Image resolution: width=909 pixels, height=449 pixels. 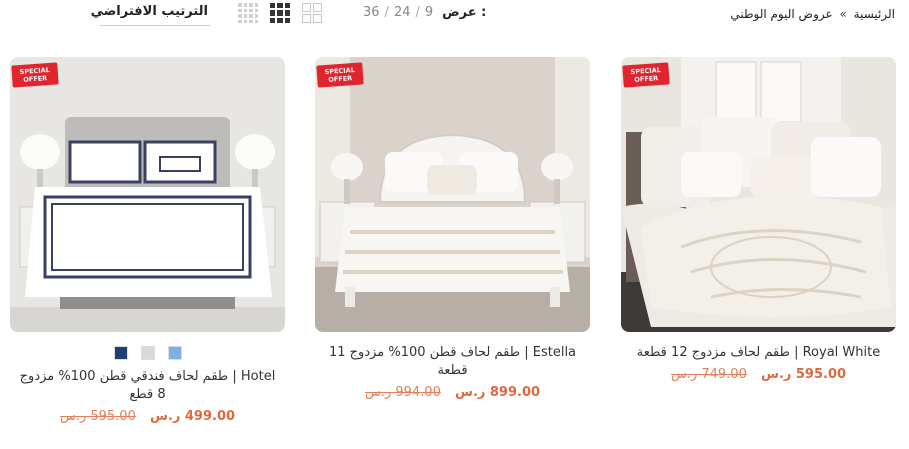 What do you see at coordinates (758, 353) in the screenshot?
I see `product-title: Royal White | طقم لحاف مزدوج 12 قطعة` at bounding box center [758, 353].